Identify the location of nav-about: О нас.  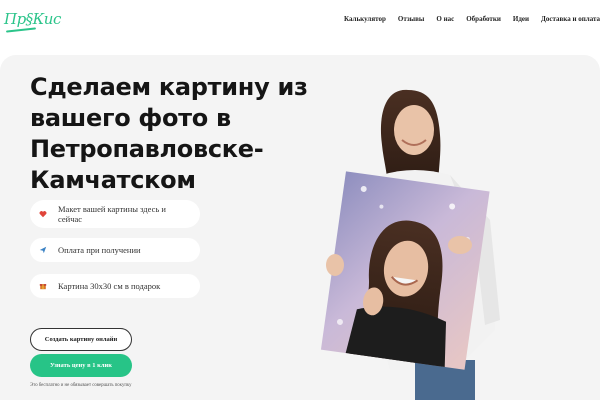
(445, 19).